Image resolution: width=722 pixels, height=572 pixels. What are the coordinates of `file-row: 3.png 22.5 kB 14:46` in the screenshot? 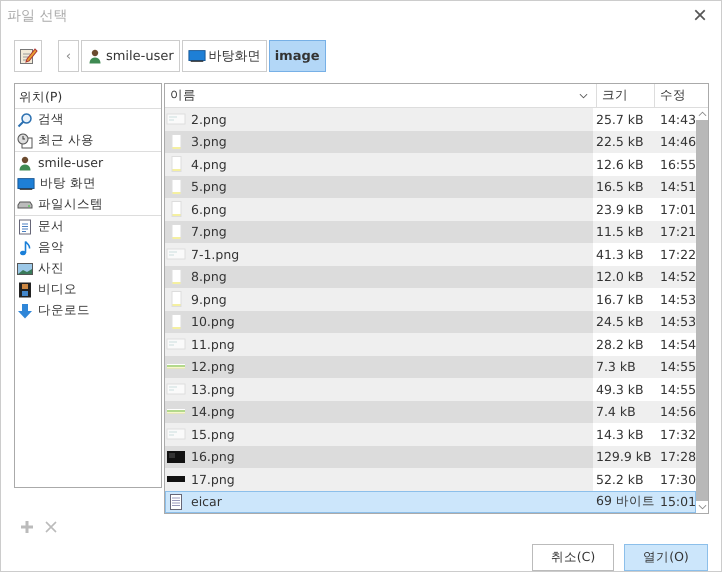 It's located at (430, 142).